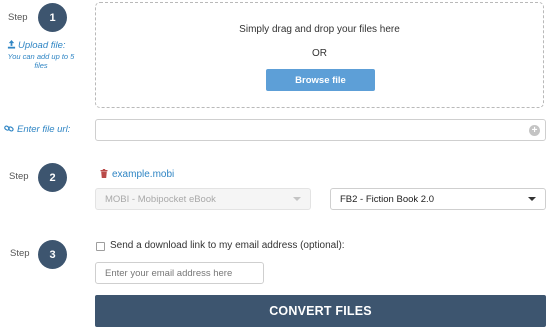 This screenshot has height=331, width=550. I want to click on plus-circle-icon: +, so click(534, 130).